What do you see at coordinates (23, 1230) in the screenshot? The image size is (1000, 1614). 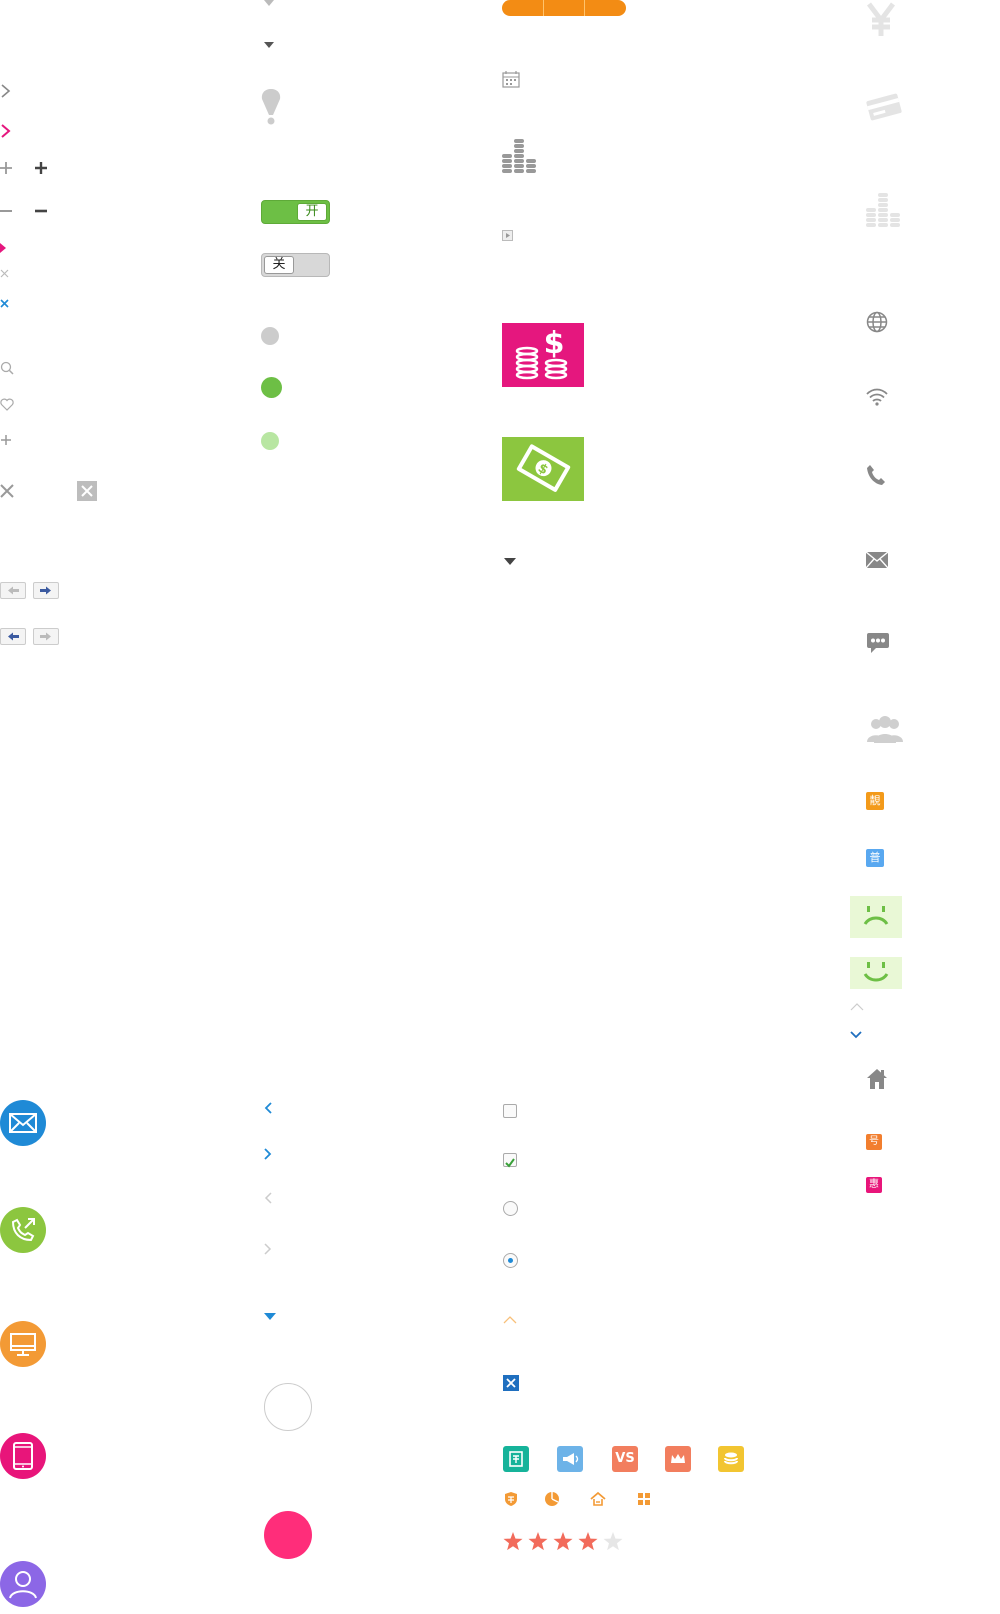 I see `phone-outgoing-icon` at bounding box center [23, 1230].